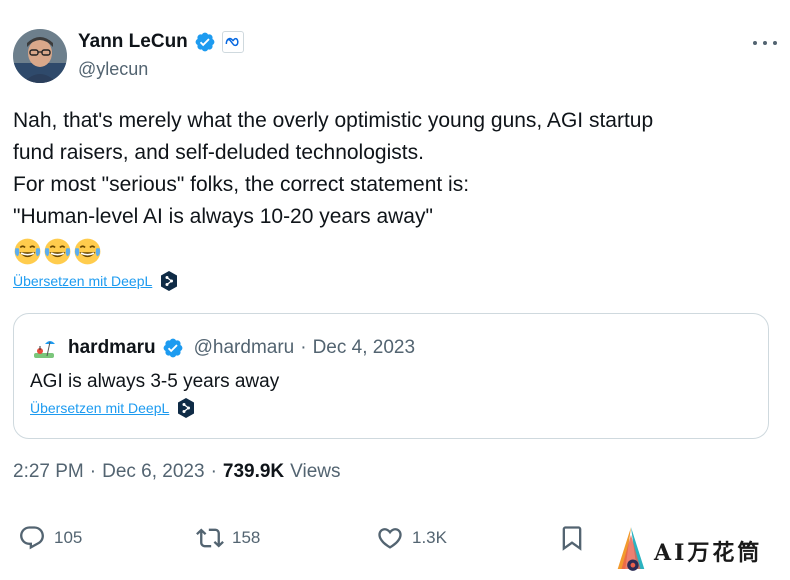 The width and height of the screenshot is (790, 580). What do you see at coordinates (364, 348) in the screenshot?
I see `quoted-tweet-date: Dec 4, 2023` at bounding box center [364, 348].